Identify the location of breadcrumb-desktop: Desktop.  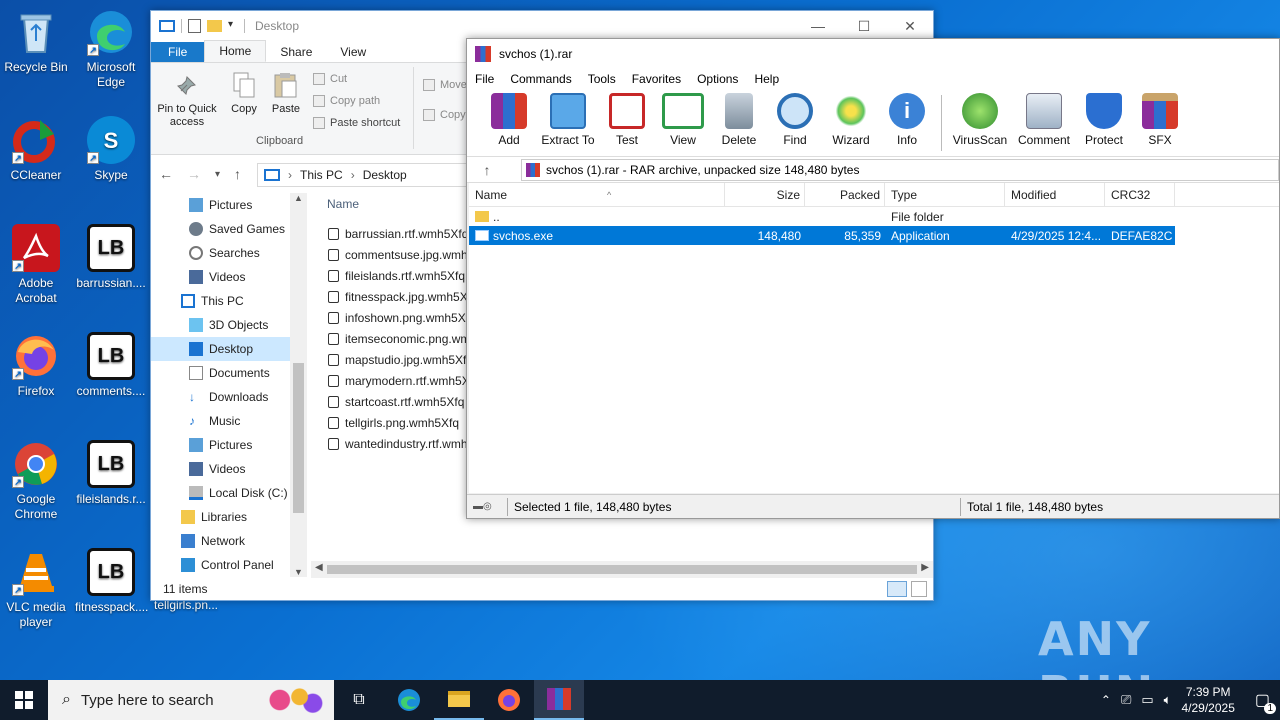
(385, 175).